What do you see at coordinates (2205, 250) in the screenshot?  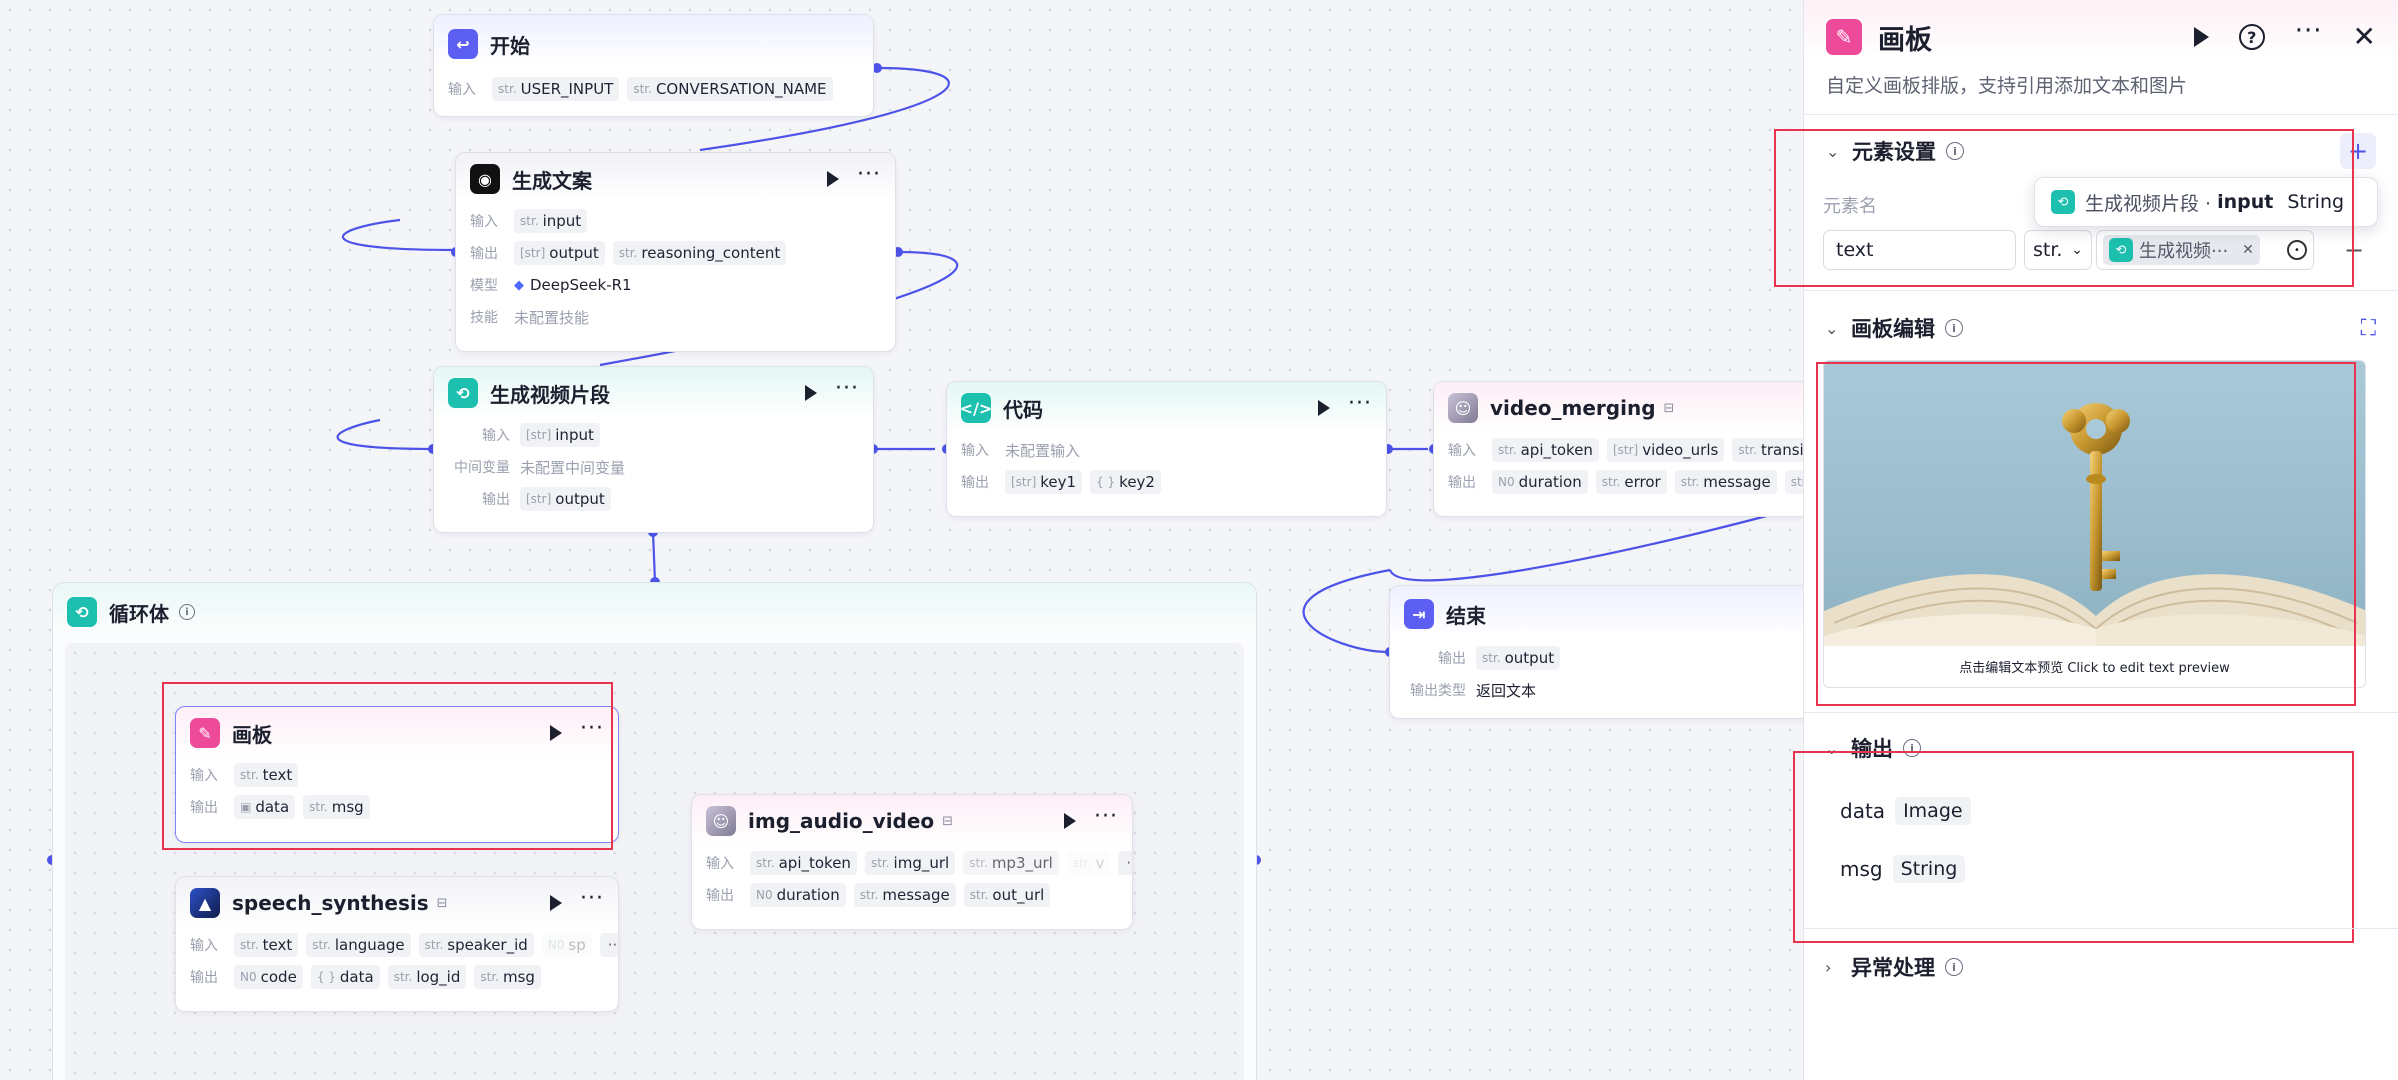 I see `element-ref-input: ⟲ 生成视频··· ✕ •` at bounding box center [2205, 250].